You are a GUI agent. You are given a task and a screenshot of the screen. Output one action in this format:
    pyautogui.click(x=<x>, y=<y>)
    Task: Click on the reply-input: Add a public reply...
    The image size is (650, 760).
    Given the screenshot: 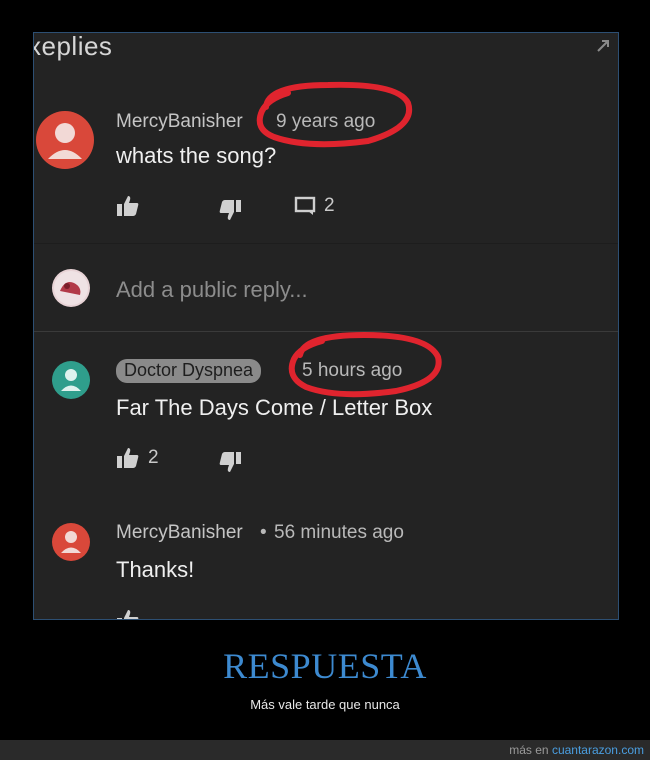 What is the action you would take?
    pyautogui.click(x=212, y=290)
    